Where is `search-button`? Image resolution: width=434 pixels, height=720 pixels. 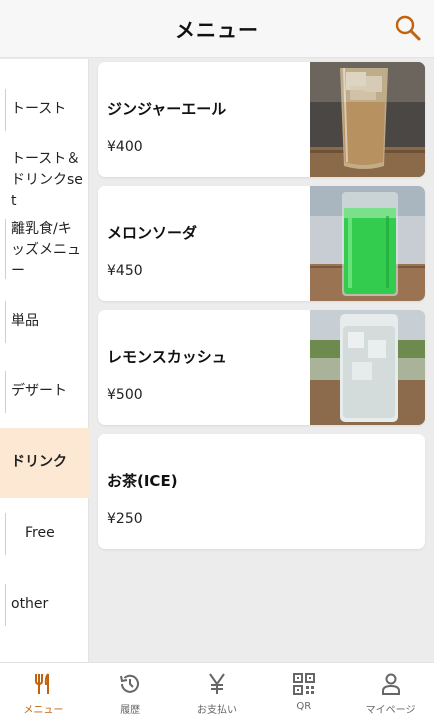 search-button is located at coordinates (408, 28).